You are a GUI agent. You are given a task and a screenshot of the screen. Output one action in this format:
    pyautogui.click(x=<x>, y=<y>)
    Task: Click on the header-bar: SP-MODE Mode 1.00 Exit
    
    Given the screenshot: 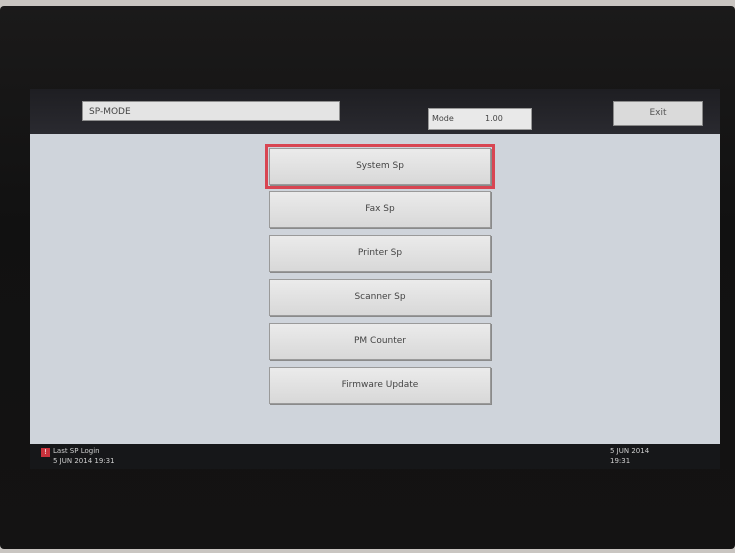 What is the action you would take?
    pyautogui.click(x=375, y=111)
    